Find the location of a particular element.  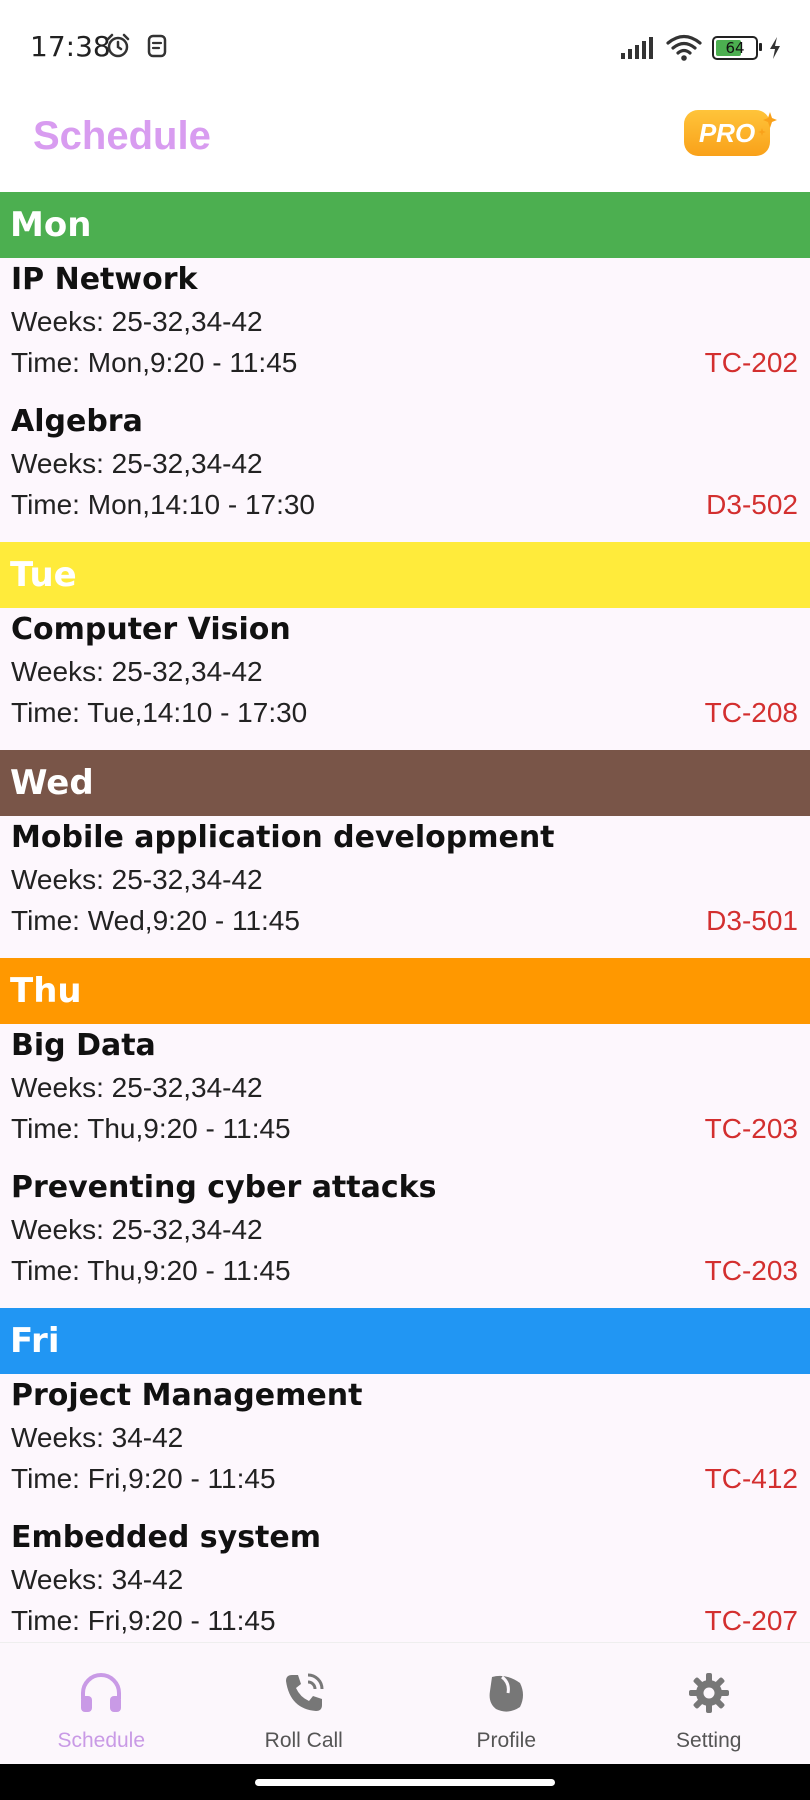

notification-icon is located at coordinates (157, 46).